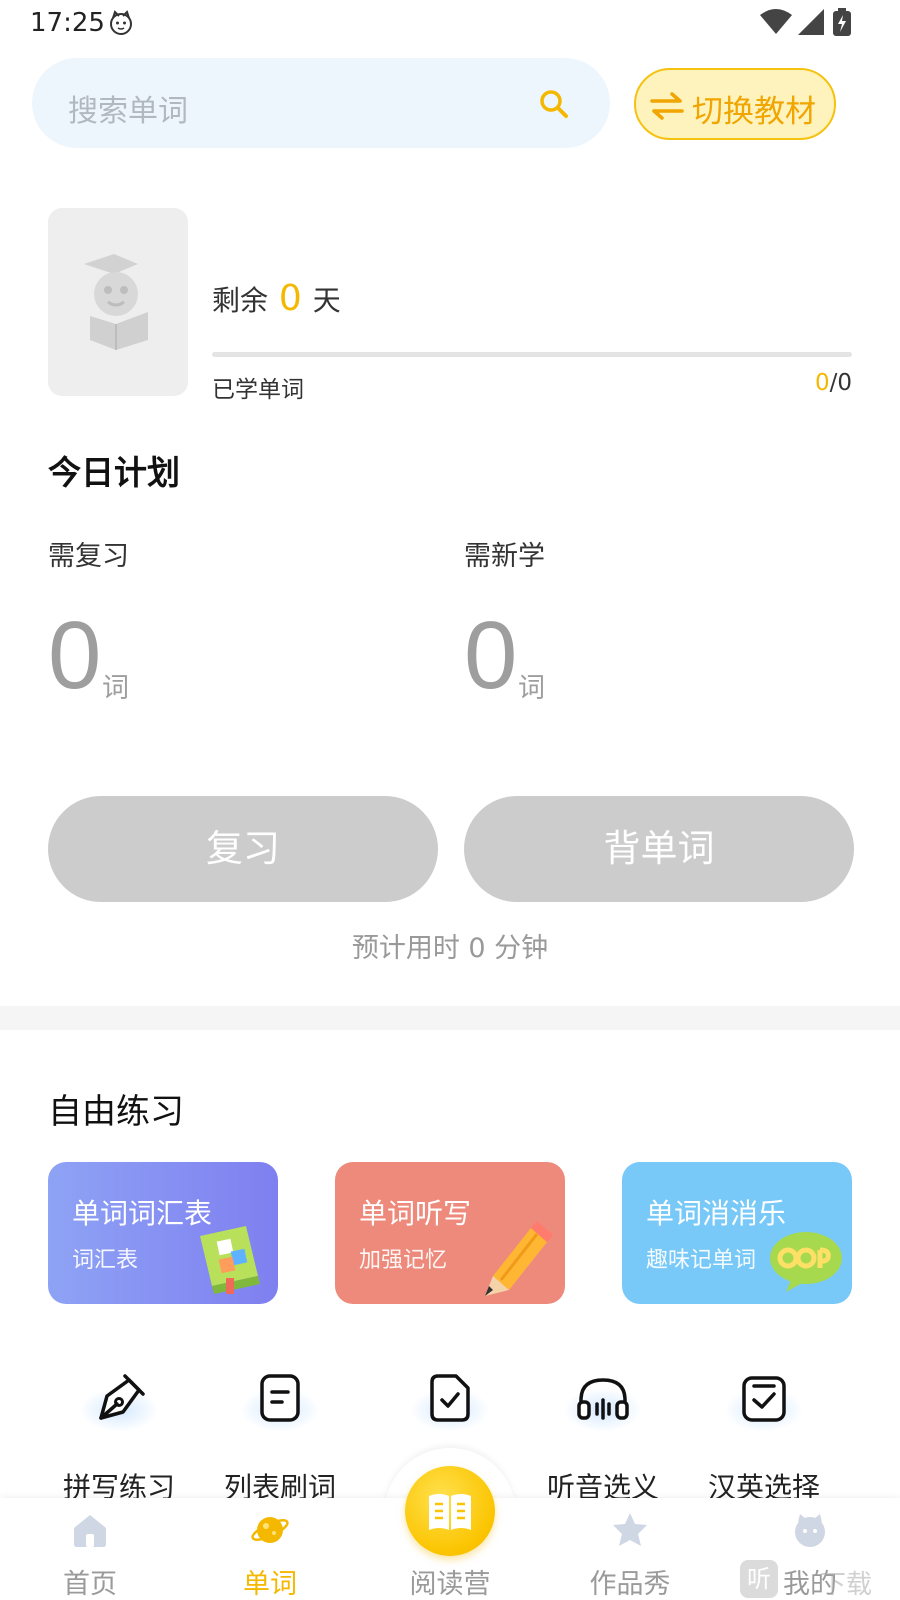 This screenshot has width=900, height=1600. I want to click on nav-showcase: 作品秀, so click(630, 1555).